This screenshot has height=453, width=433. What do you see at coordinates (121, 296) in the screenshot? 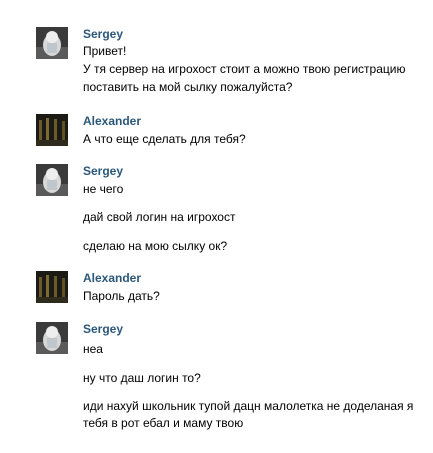
I see `message-text: Пароль дать?` at bounding box center [121, 296].